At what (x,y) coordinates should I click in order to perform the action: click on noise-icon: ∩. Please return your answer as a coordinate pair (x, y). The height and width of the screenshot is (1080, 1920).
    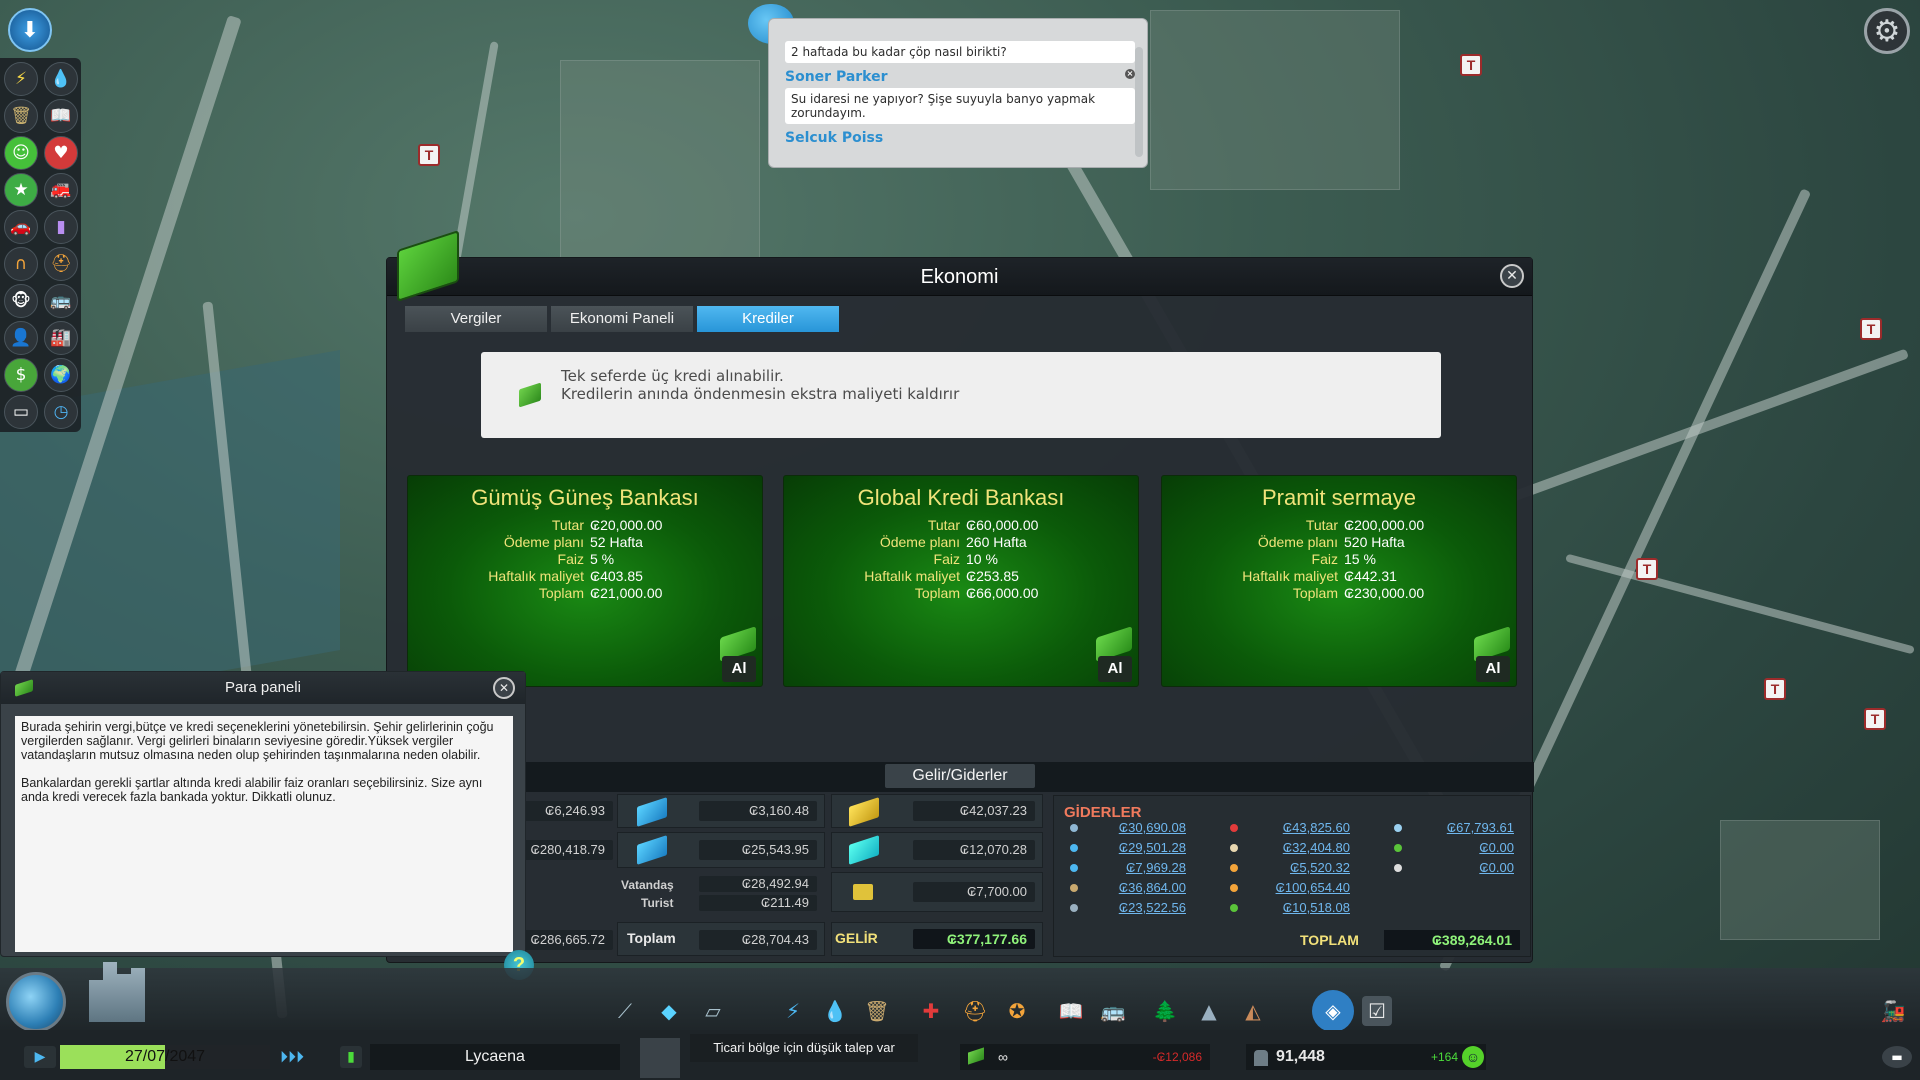
    Looking at the image, I should click on (21, 264).